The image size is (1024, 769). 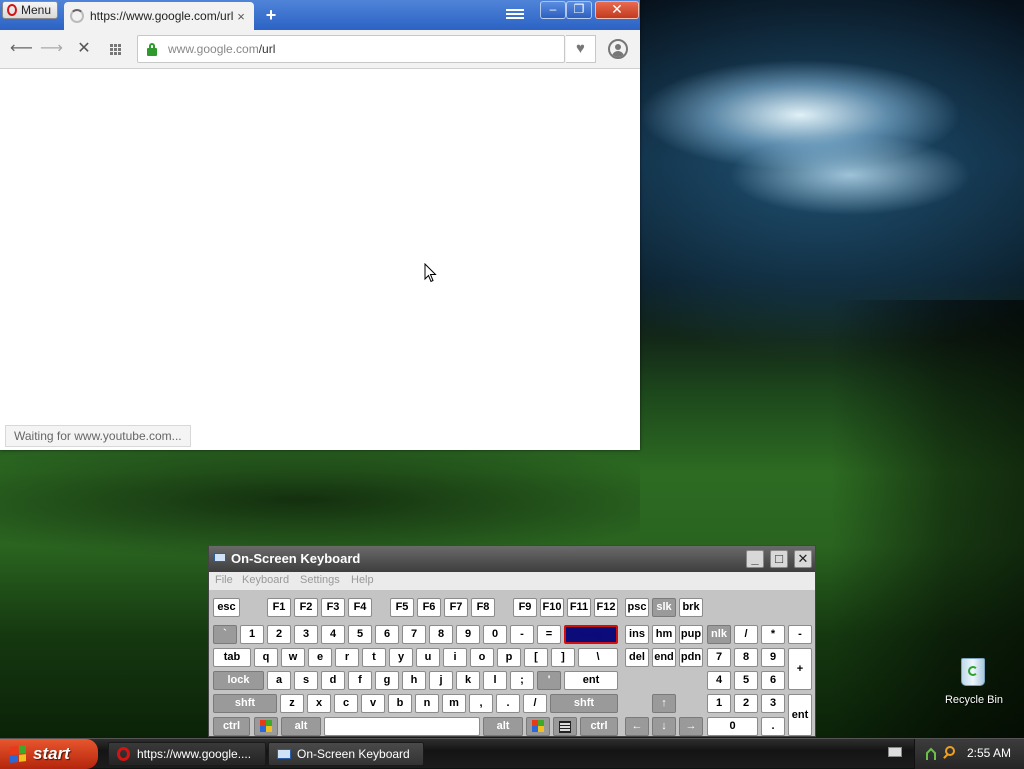 I want to click on key-backtick: `, so click(x=225, y=634).